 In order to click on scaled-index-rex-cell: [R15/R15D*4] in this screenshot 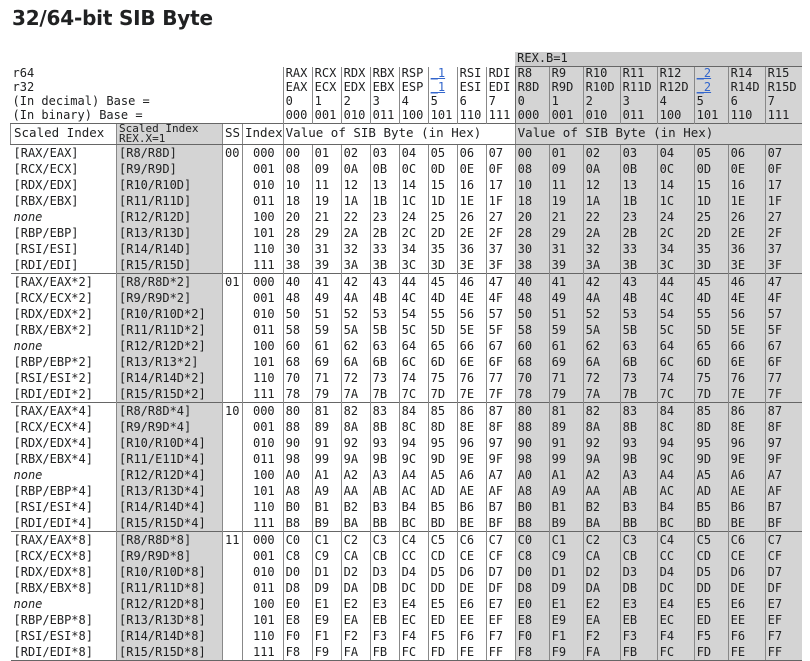, I will do `click(169, 523)`.